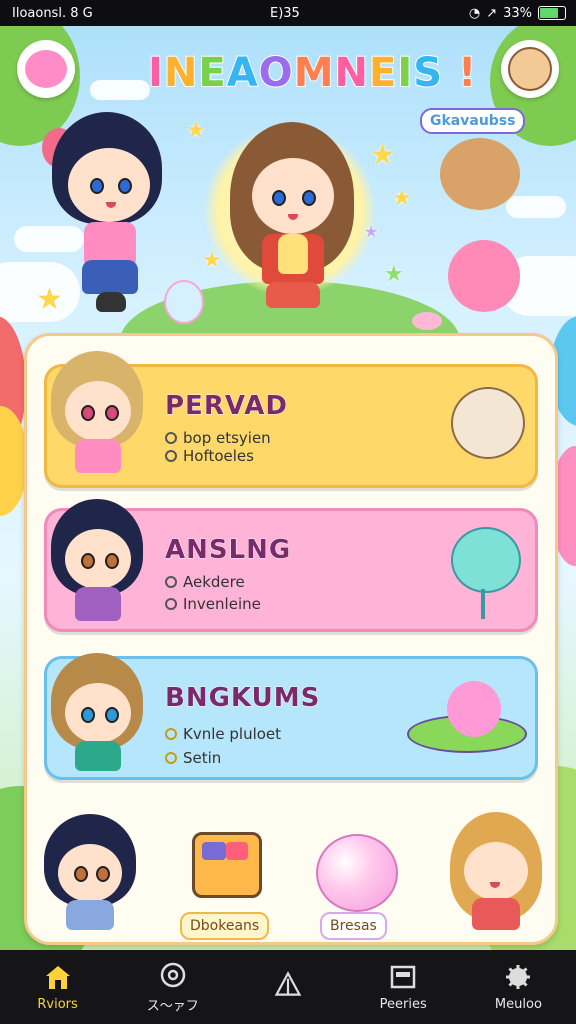  What do you see at coordinates (97, 564) in the screenshot?
I see `card-character-dark-hair` at bounding box center [97, 564].